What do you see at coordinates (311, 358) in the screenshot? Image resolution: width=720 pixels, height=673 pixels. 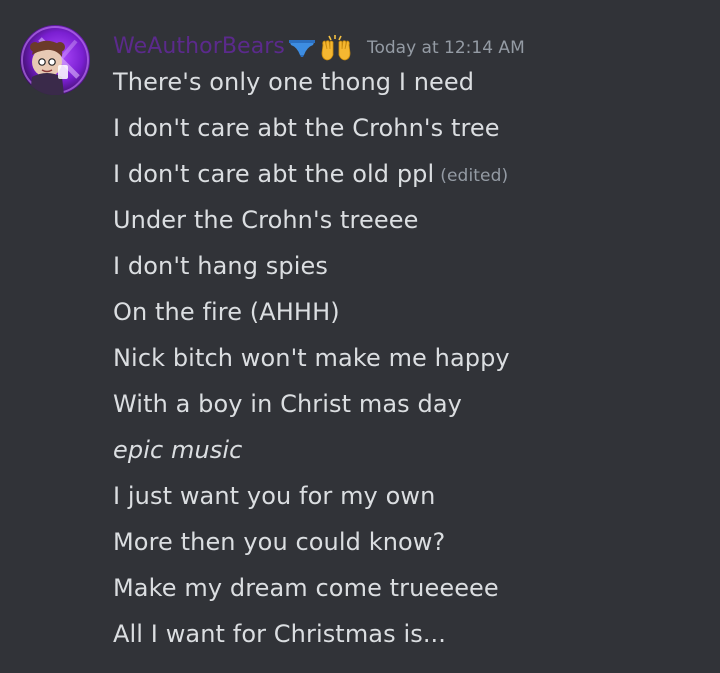 I see `message-line: Nick bitch won't make me happy` at bounding box center [311, 358].